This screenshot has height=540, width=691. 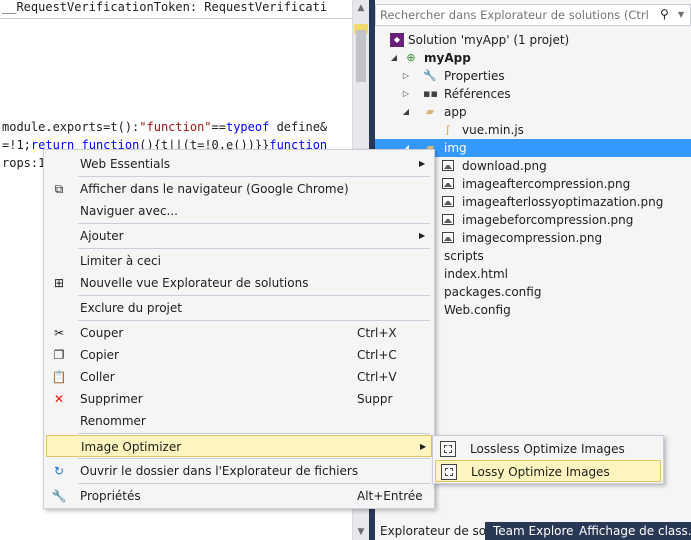 I want to click on scroll-down-icon: ▼, so click(x=361, y=532).